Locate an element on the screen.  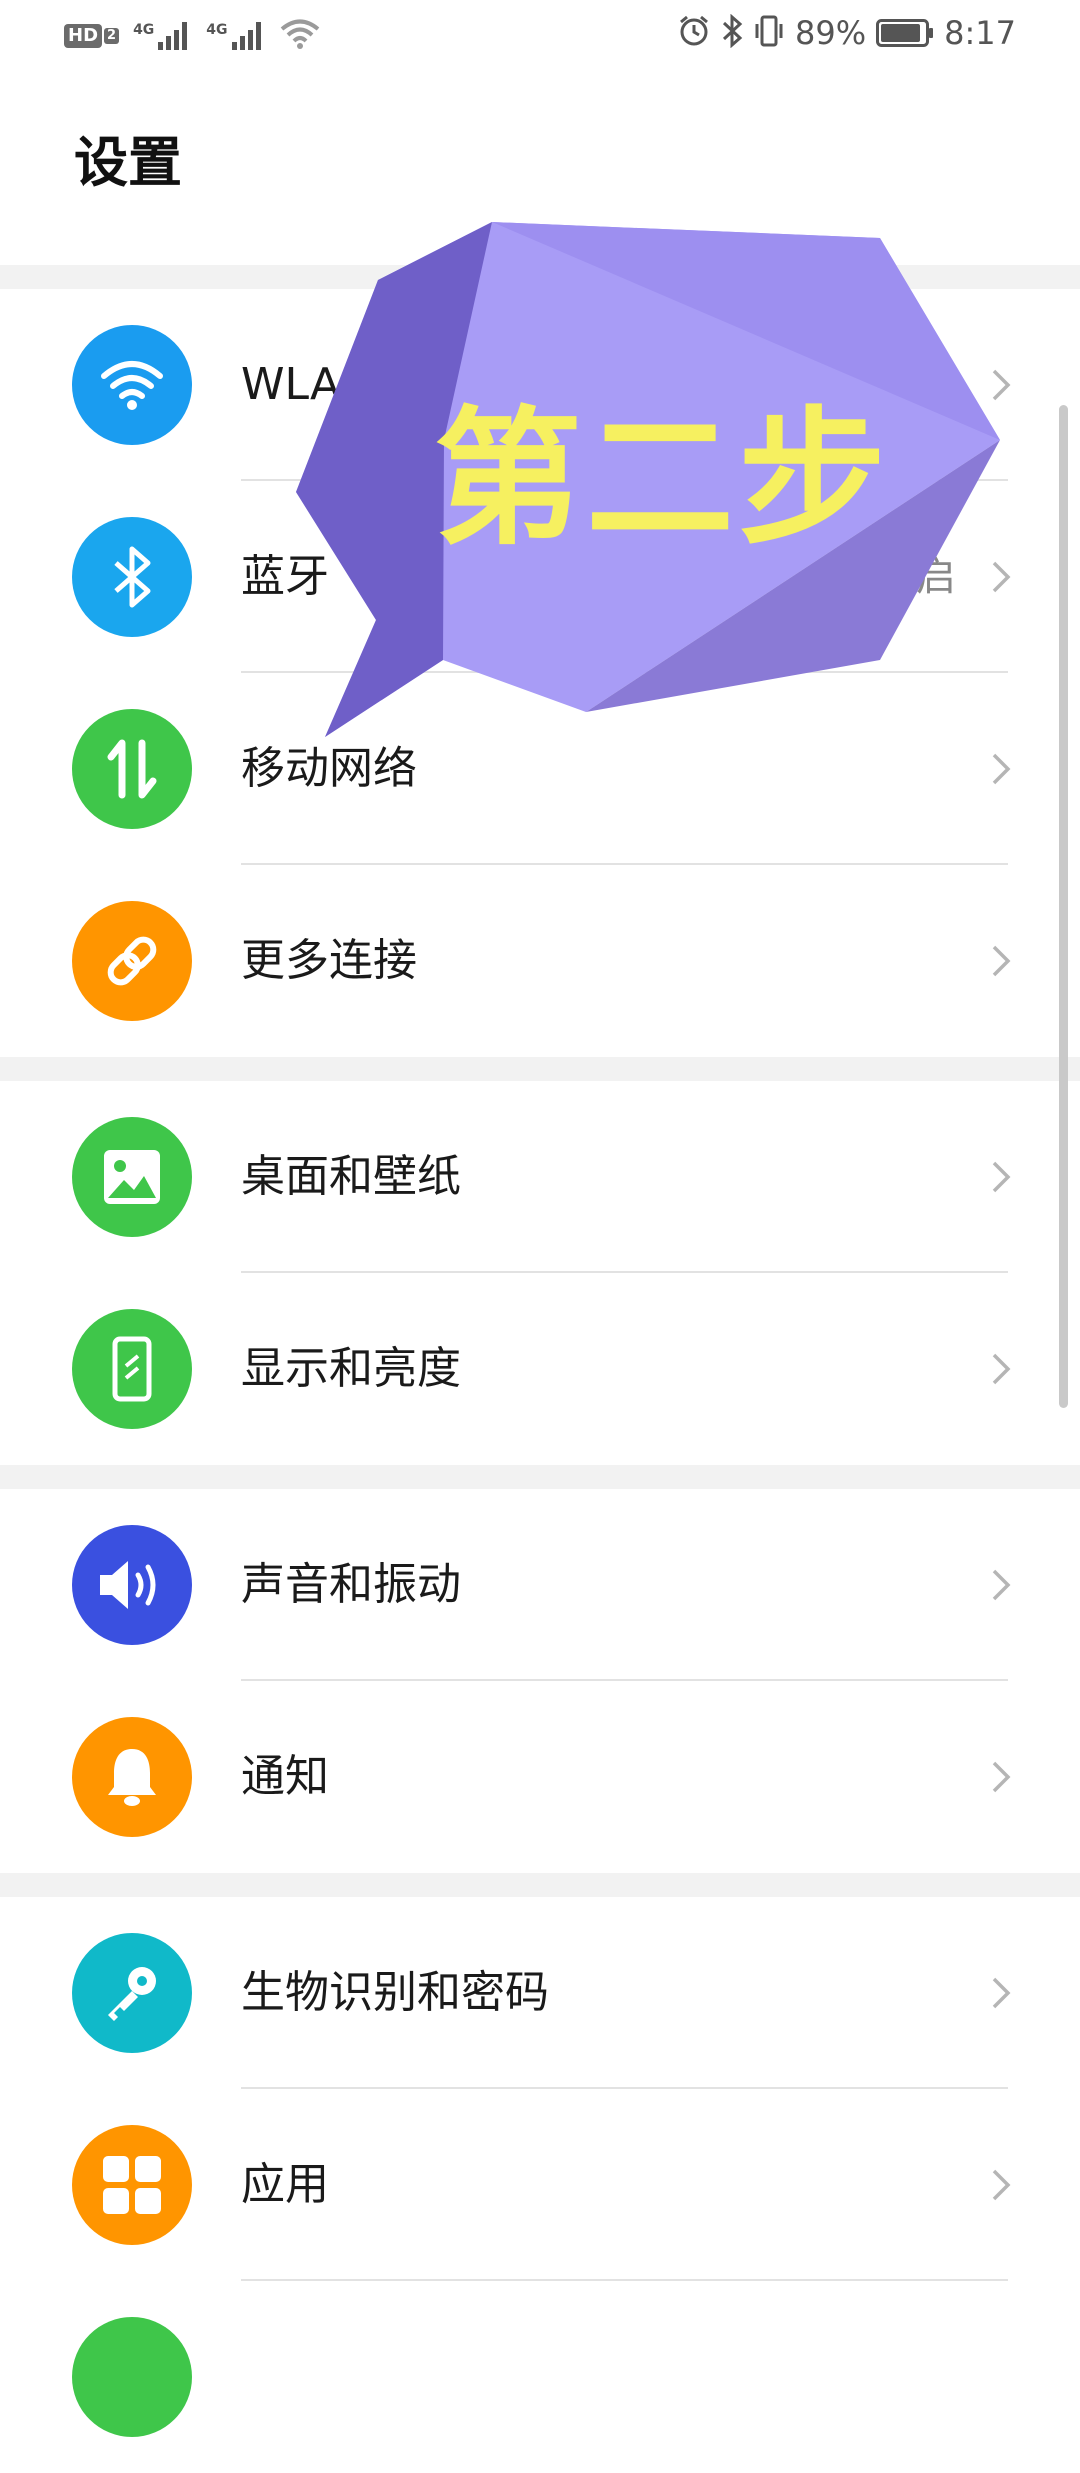
link-icon is located at coordinates (132, 961).